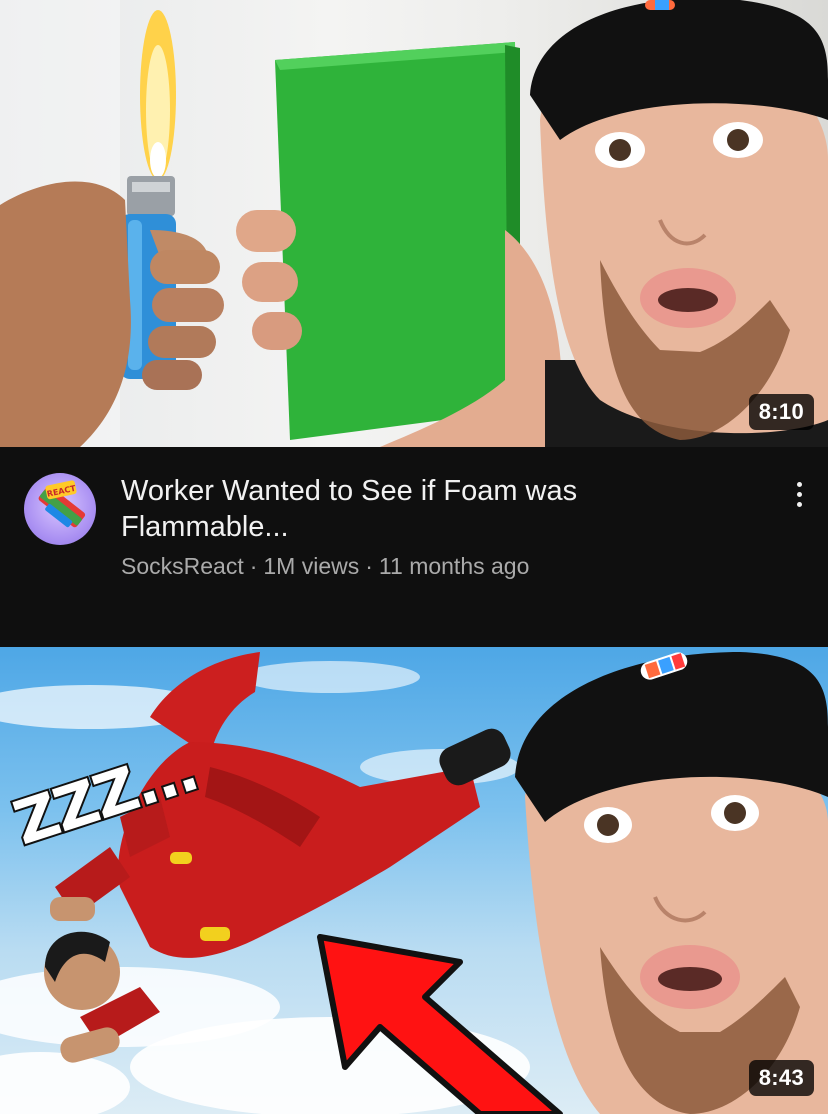 Image resolution: width=828 pixels, height=1114 pixels. What do you see at coordinates (781, 1078) in the screenshot?
I see `duration-badge: 8:43` at bounding box center [781, 1078].